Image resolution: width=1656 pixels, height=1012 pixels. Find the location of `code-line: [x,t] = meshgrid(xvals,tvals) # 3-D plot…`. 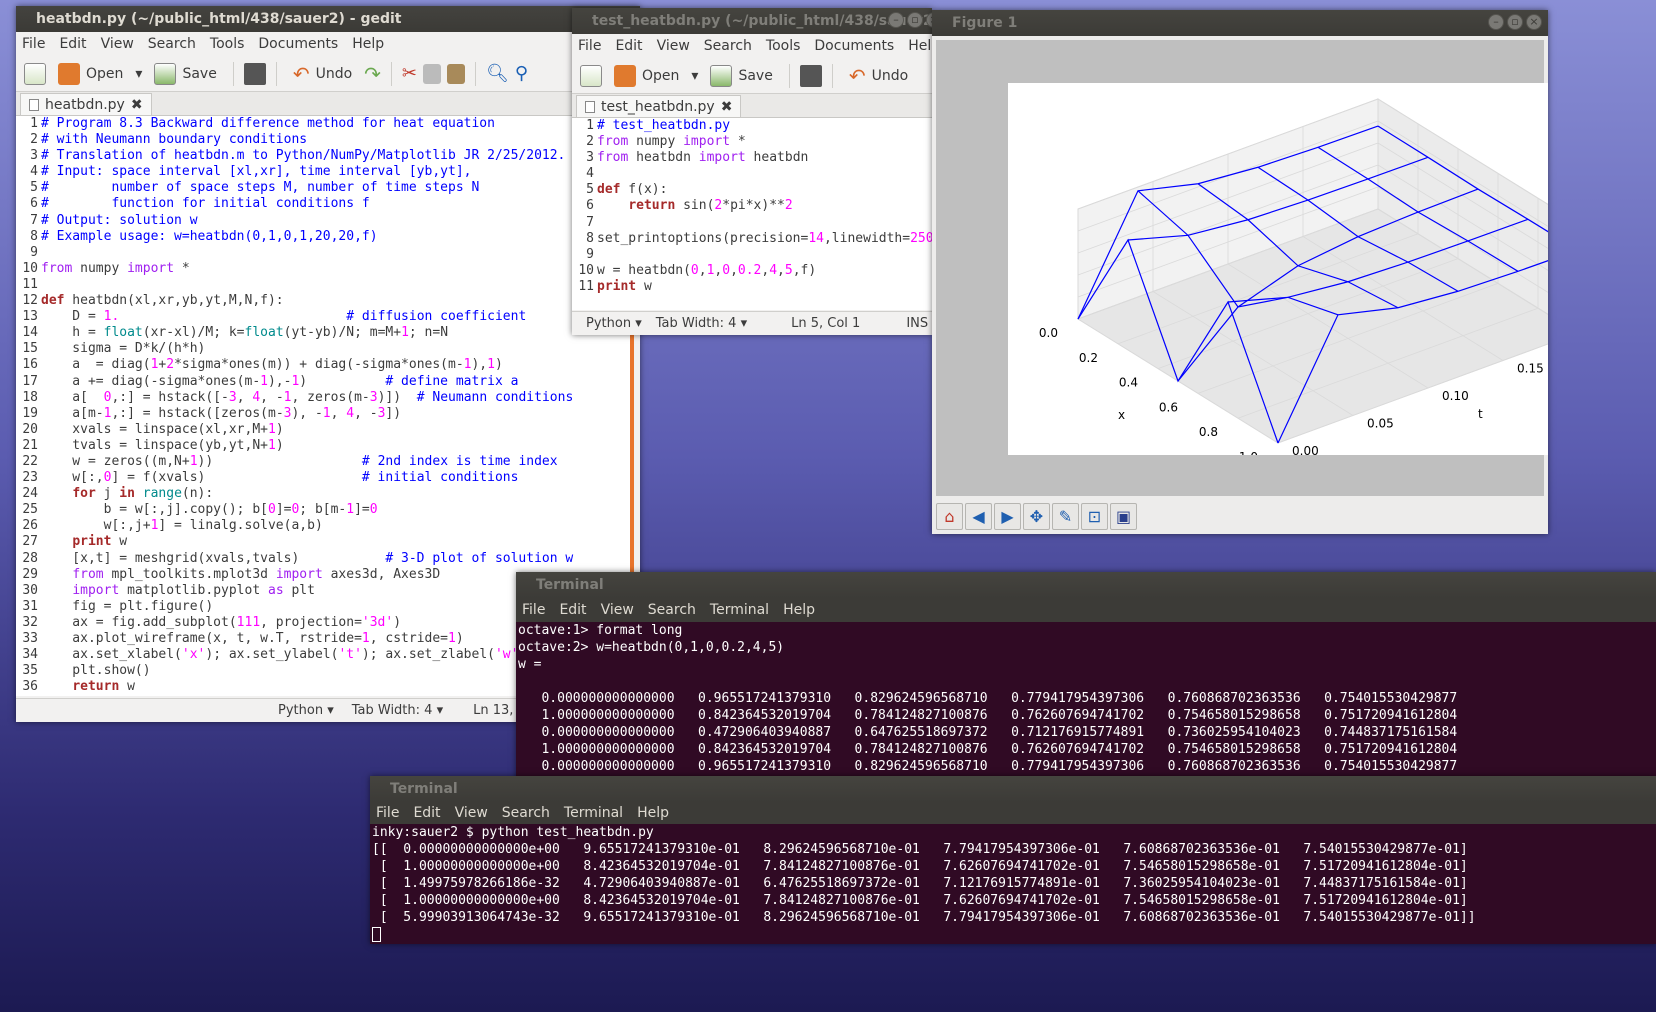

code-line: [x,t] = meshgrid(xvals,tvals) # 3-D plot… is located at coordinates (307, 559).